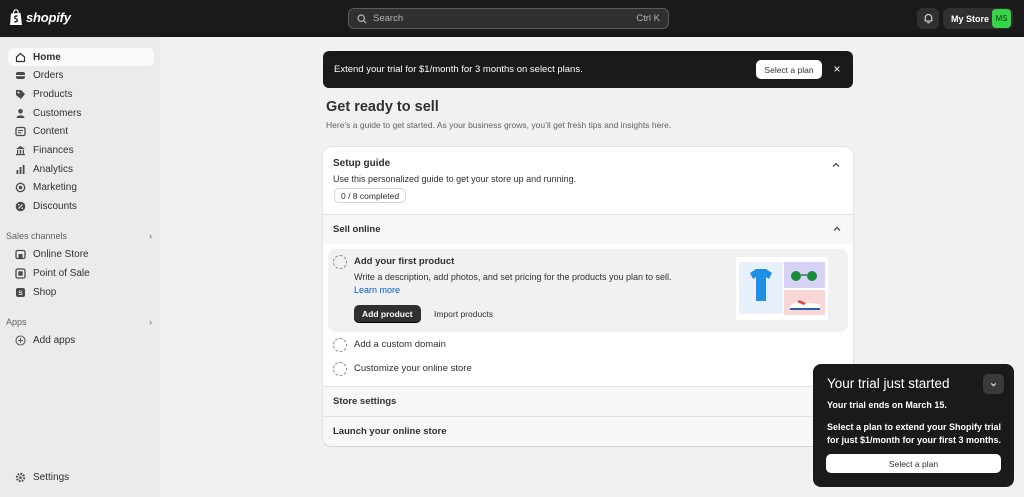 This screenshot has width=1024, height=497. Describe the element at coordinates (61, 254) in the screenshot. I see `sidebar-item-label: Online Store` at that location.